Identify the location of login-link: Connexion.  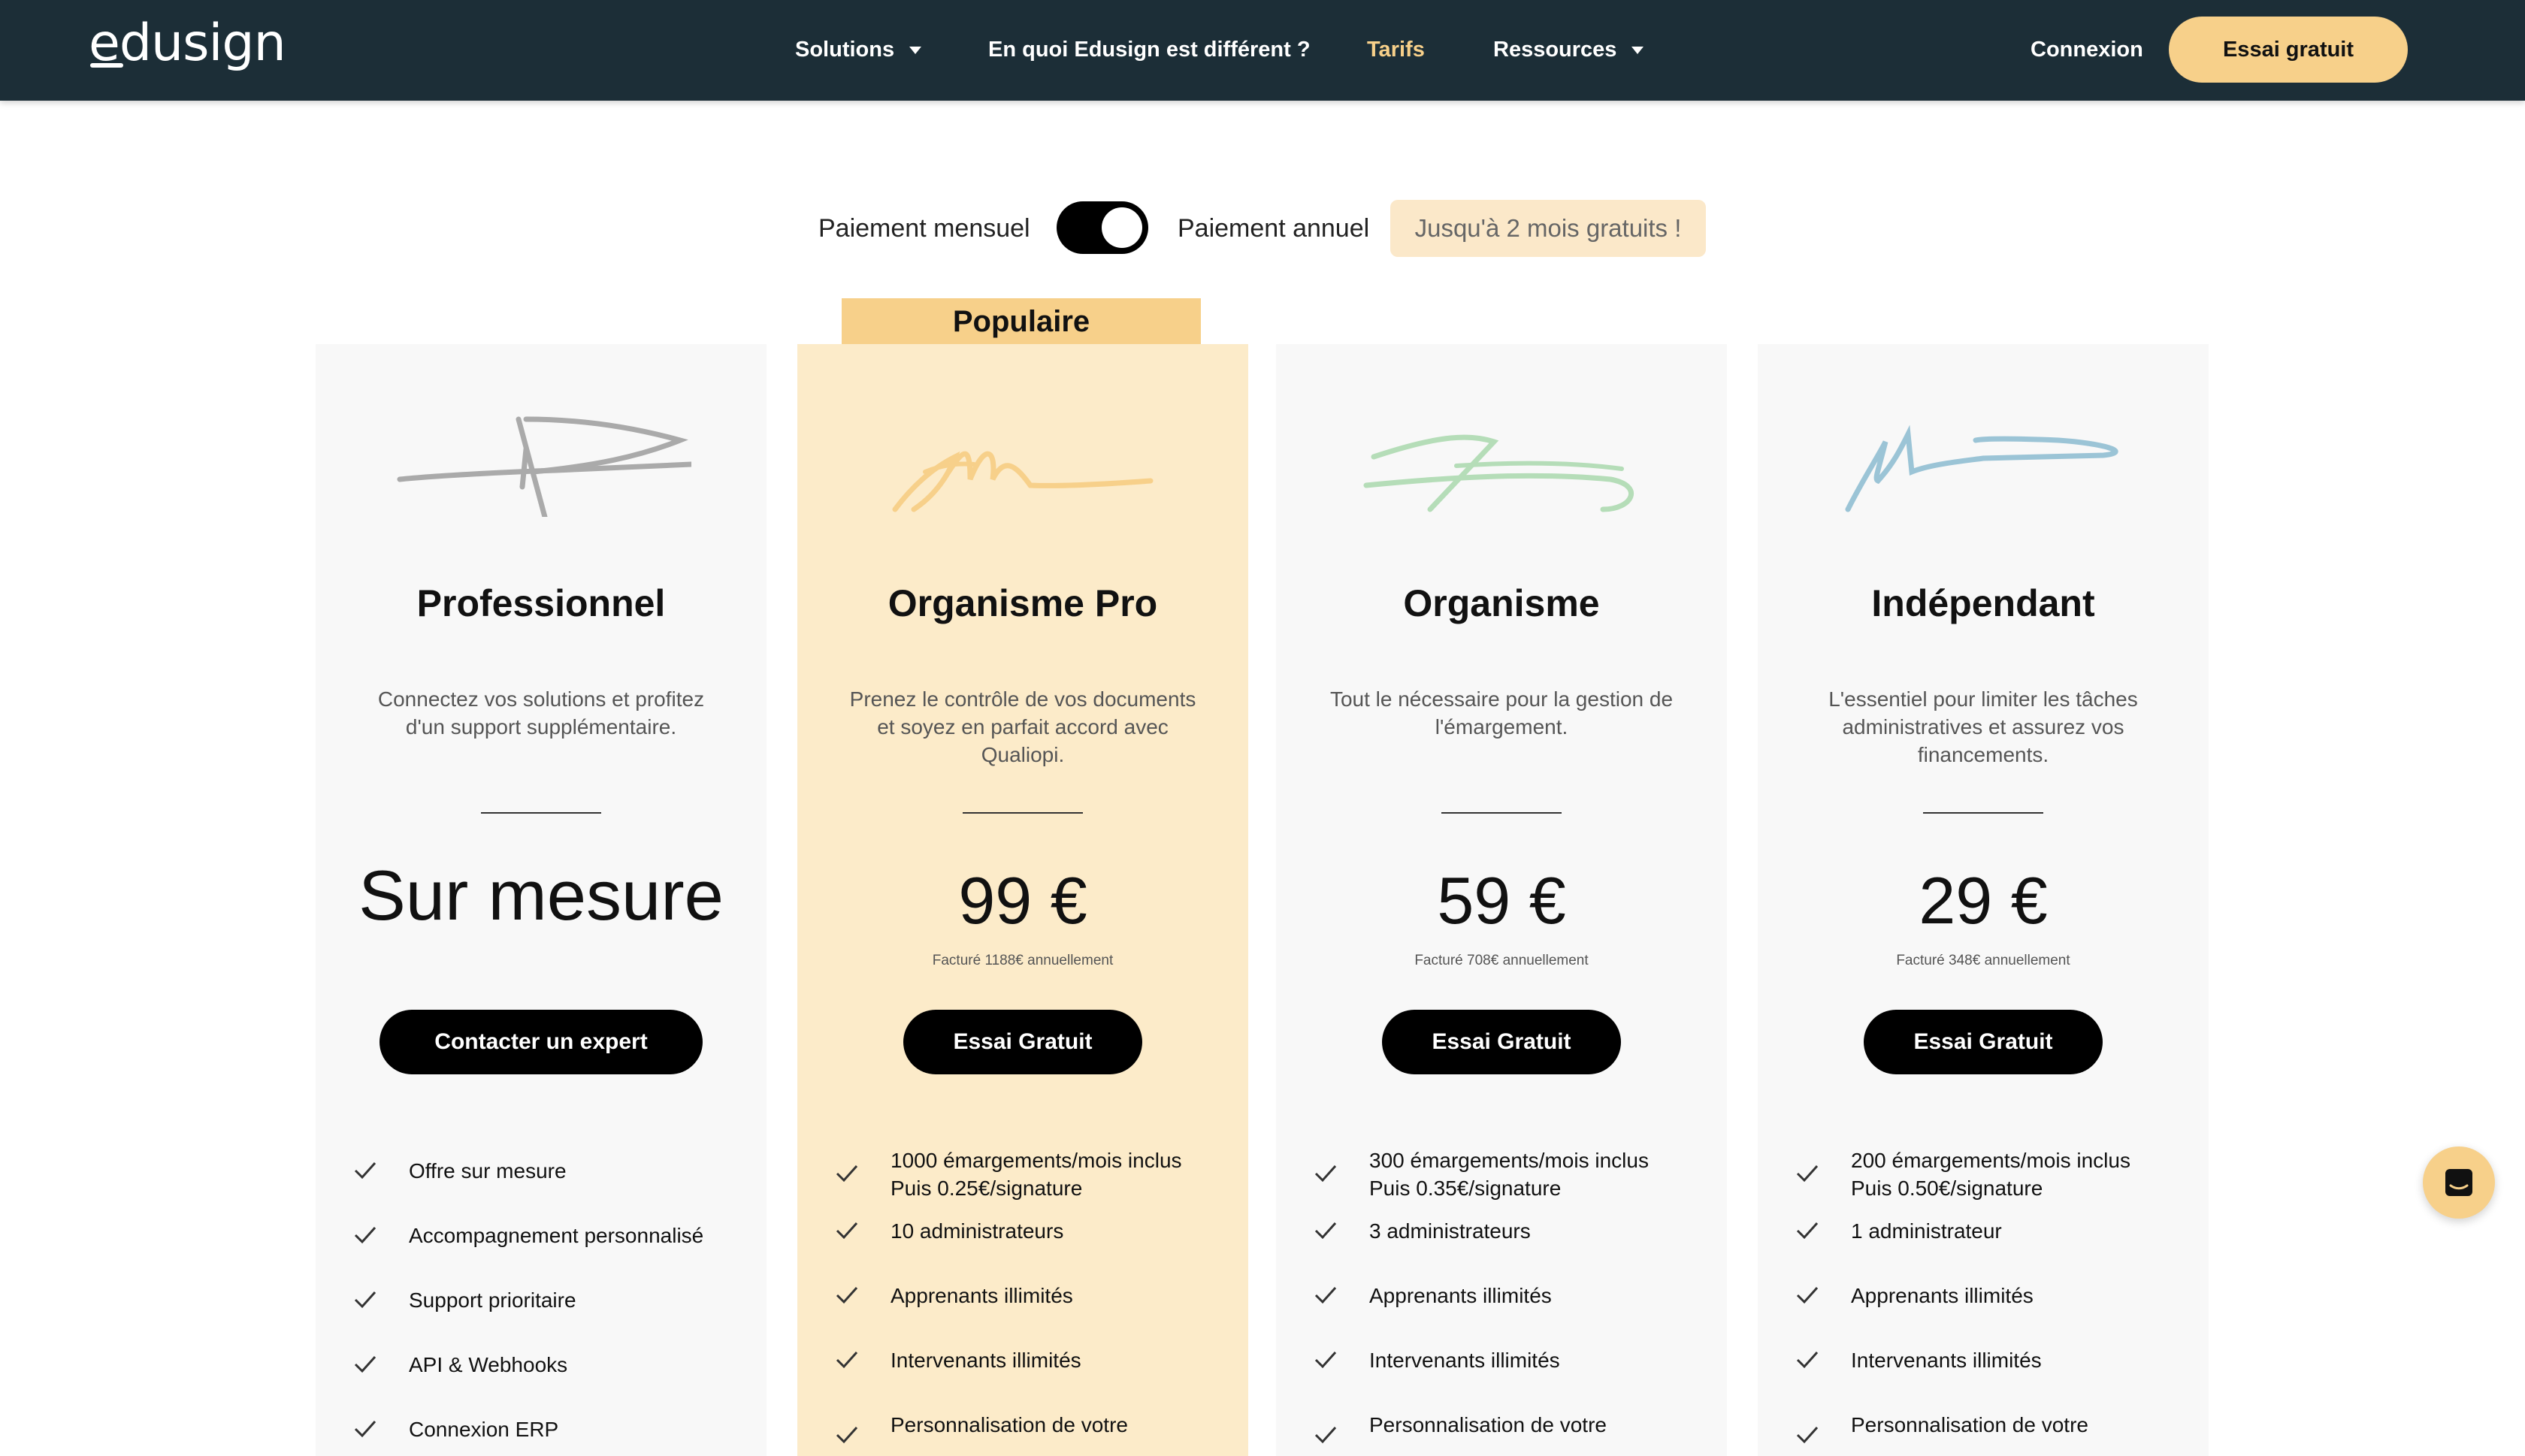
(2087, 49).